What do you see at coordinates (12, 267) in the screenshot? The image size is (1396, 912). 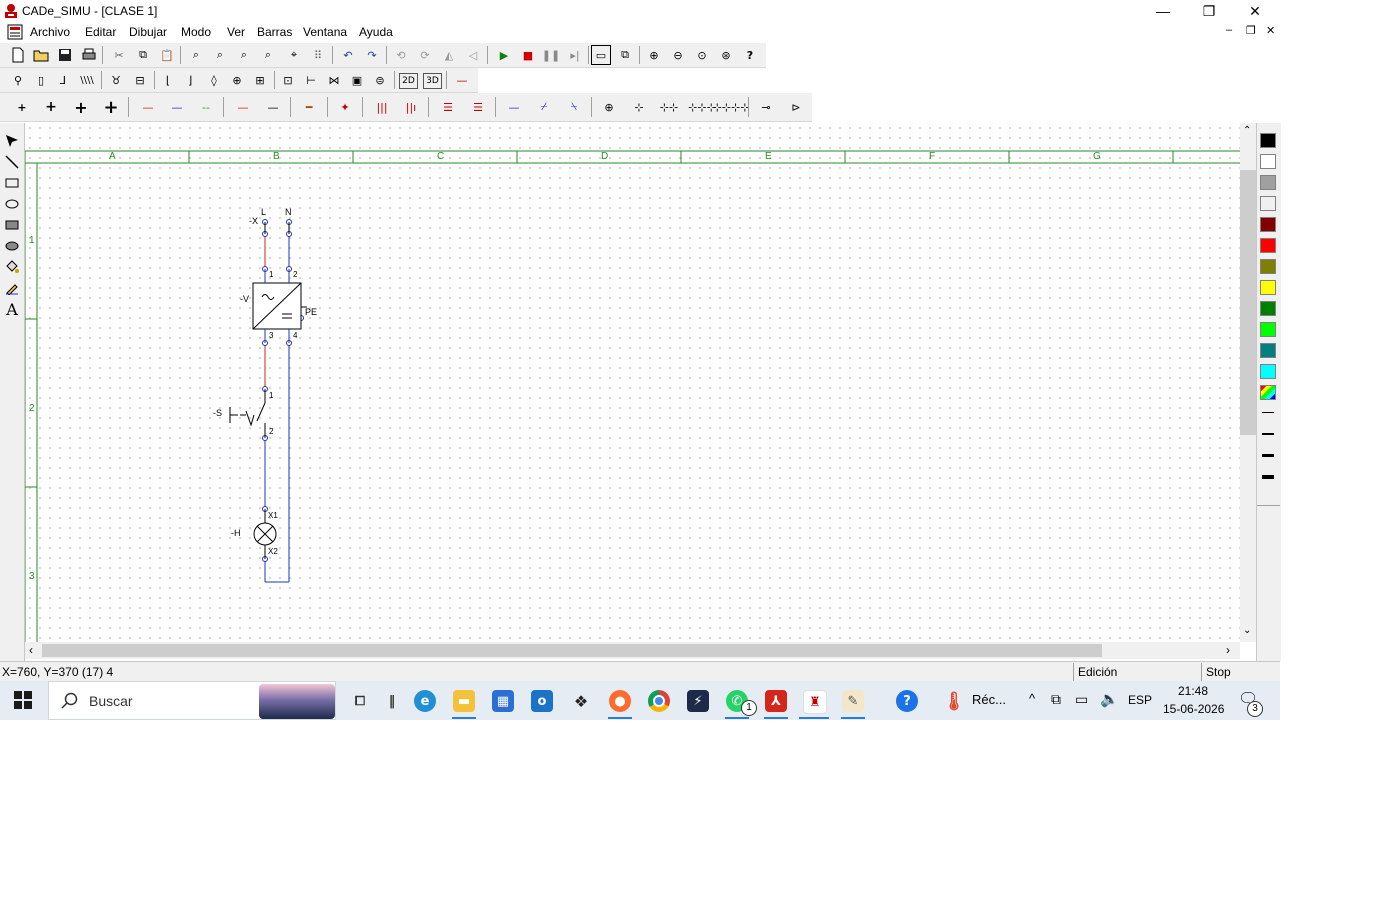 I see `fill-bucket-icon` at bounding box center [12, 267].